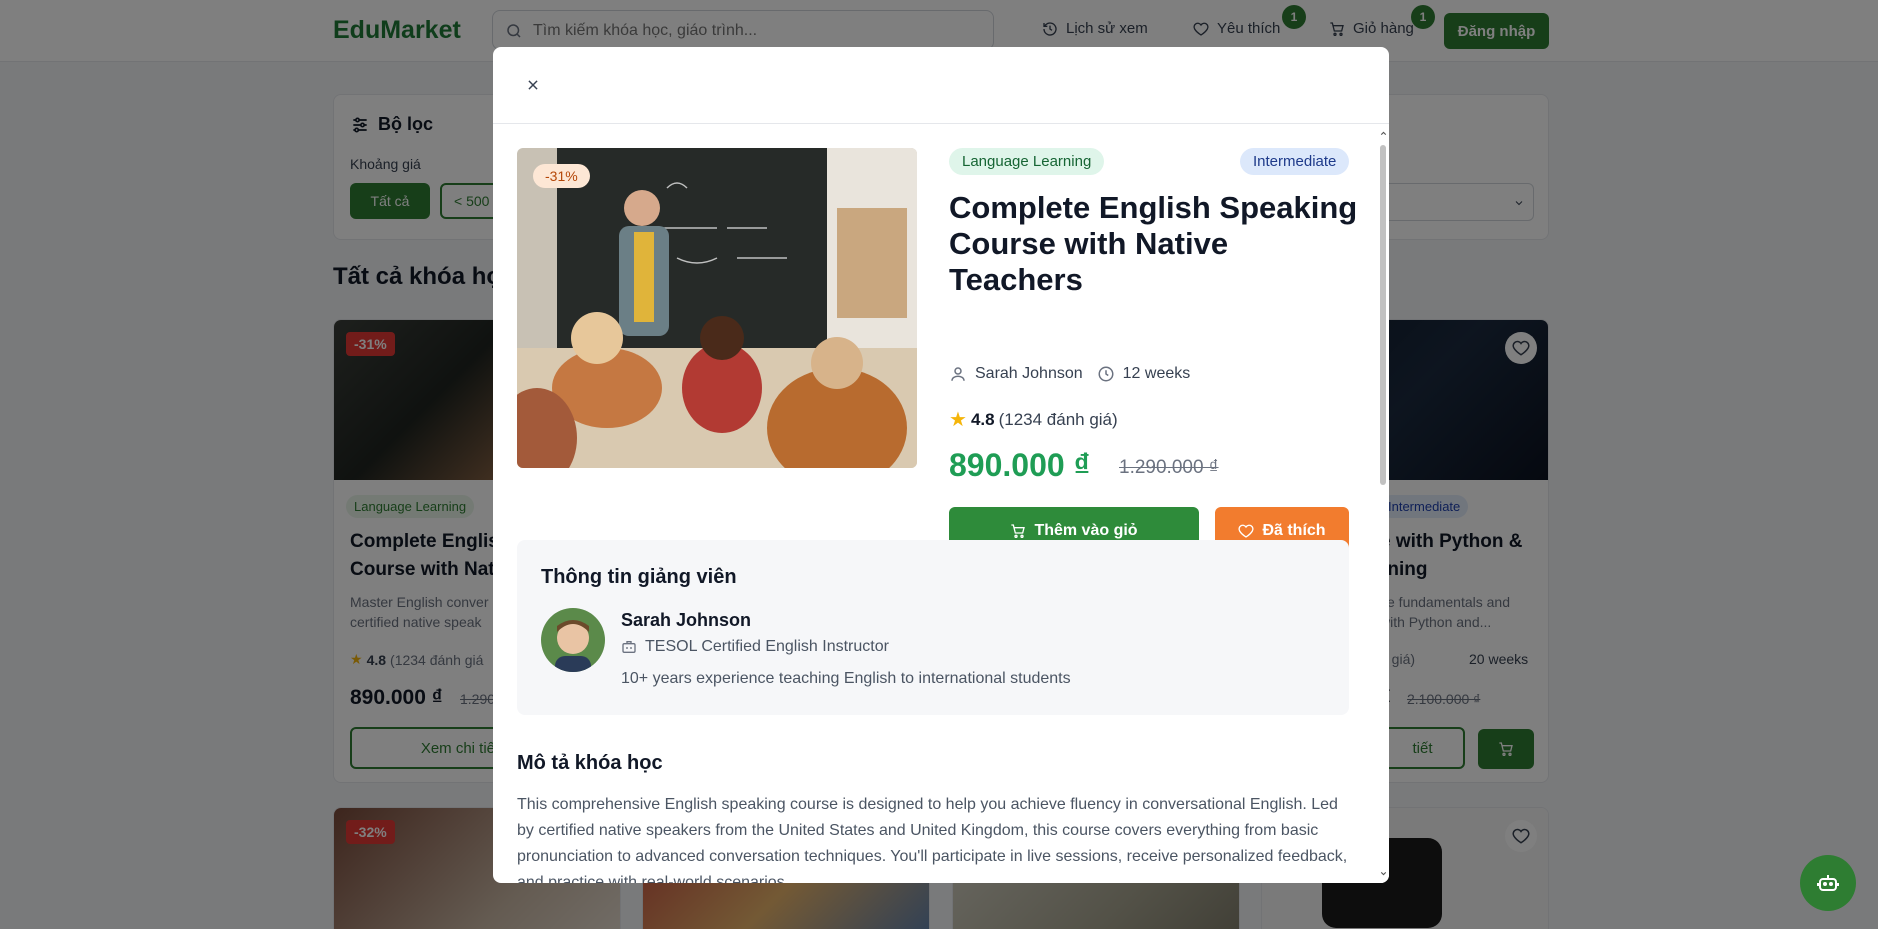 Image resolution: width=1878 pixels, height=929 pixels. I want to click on avatar, so click(573, 640).